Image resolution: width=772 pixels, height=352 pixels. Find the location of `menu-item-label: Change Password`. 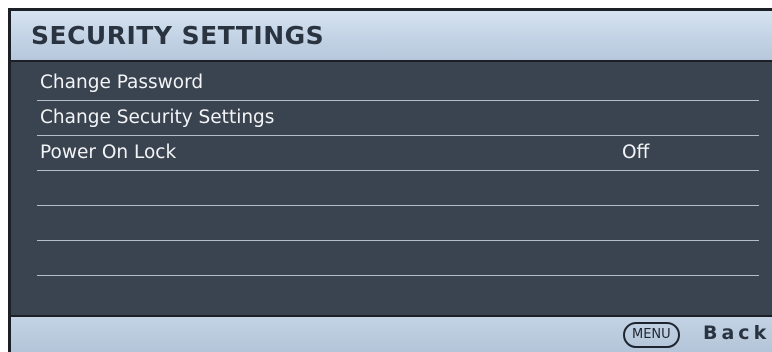

menu-item-label: Change Password is located at coordinates (122, 82).